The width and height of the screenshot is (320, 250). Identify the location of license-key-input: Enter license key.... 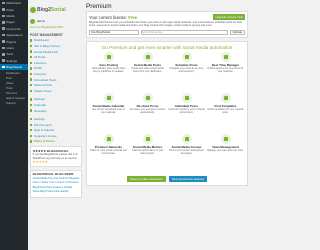
(184, 32).